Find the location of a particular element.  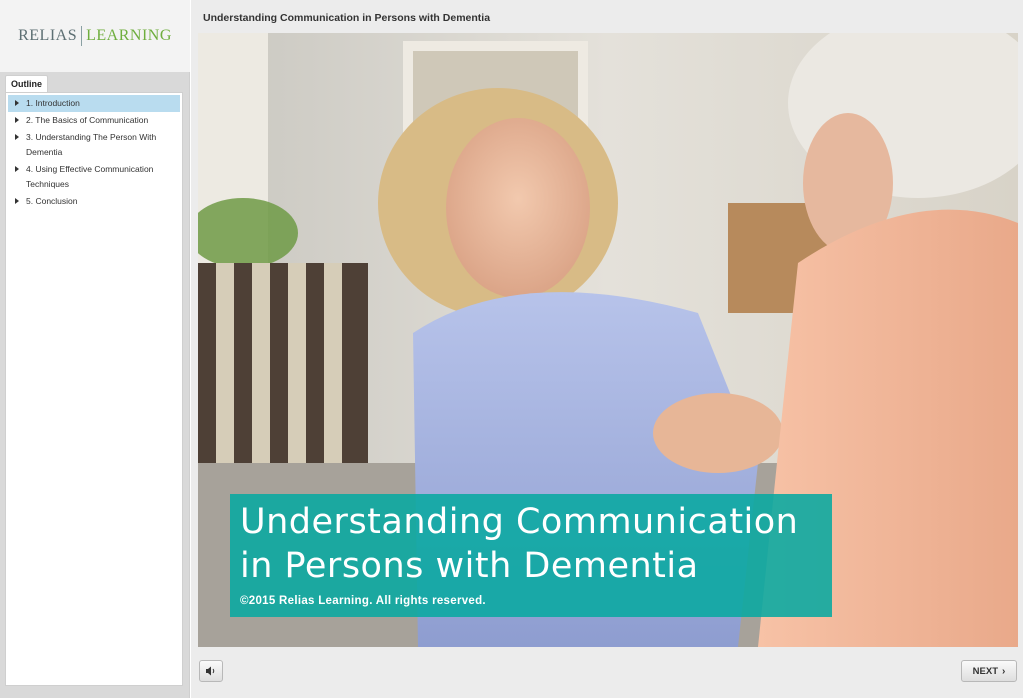

outline-item-label: 5. Conclusion is located at coordinates (52, 201).